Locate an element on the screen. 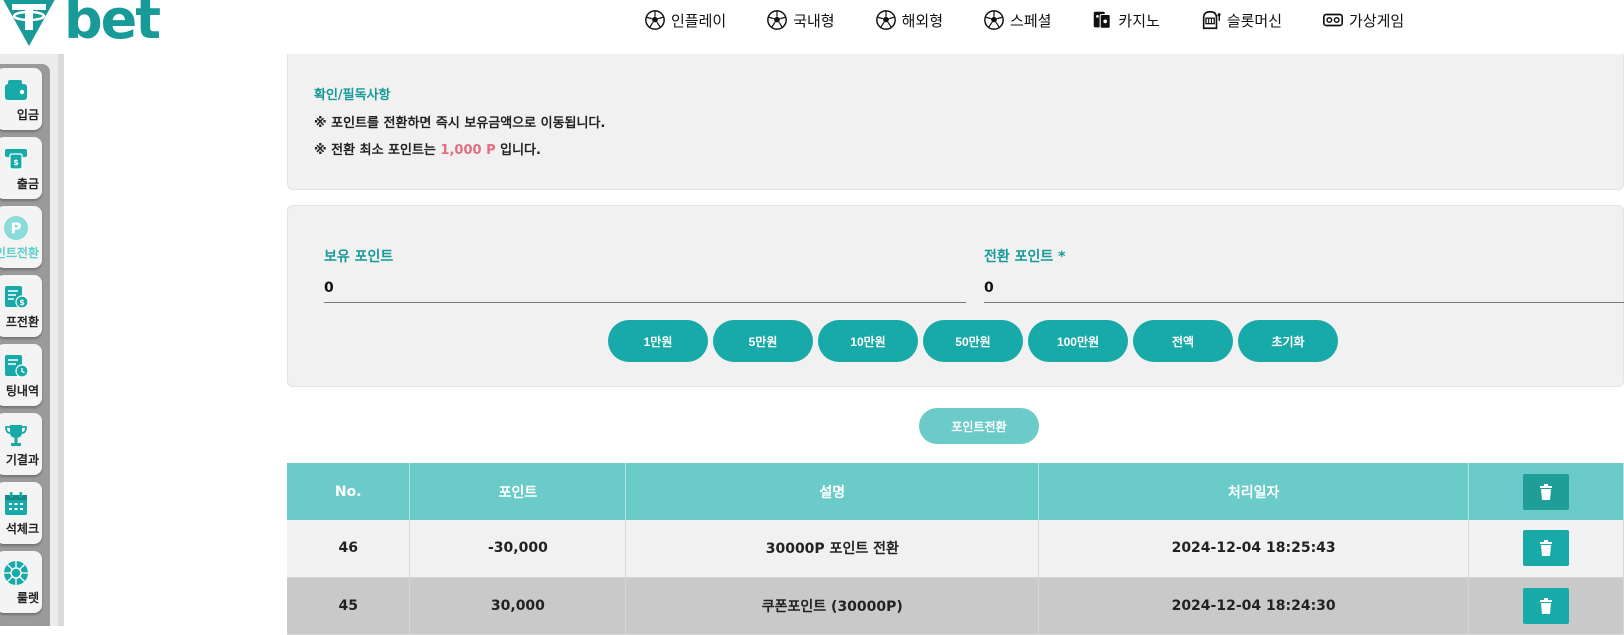 The height and width of the screenshot is (635, 1624). convert-points-label: 전환 포인트 * is located at coordinates (1025, 257).